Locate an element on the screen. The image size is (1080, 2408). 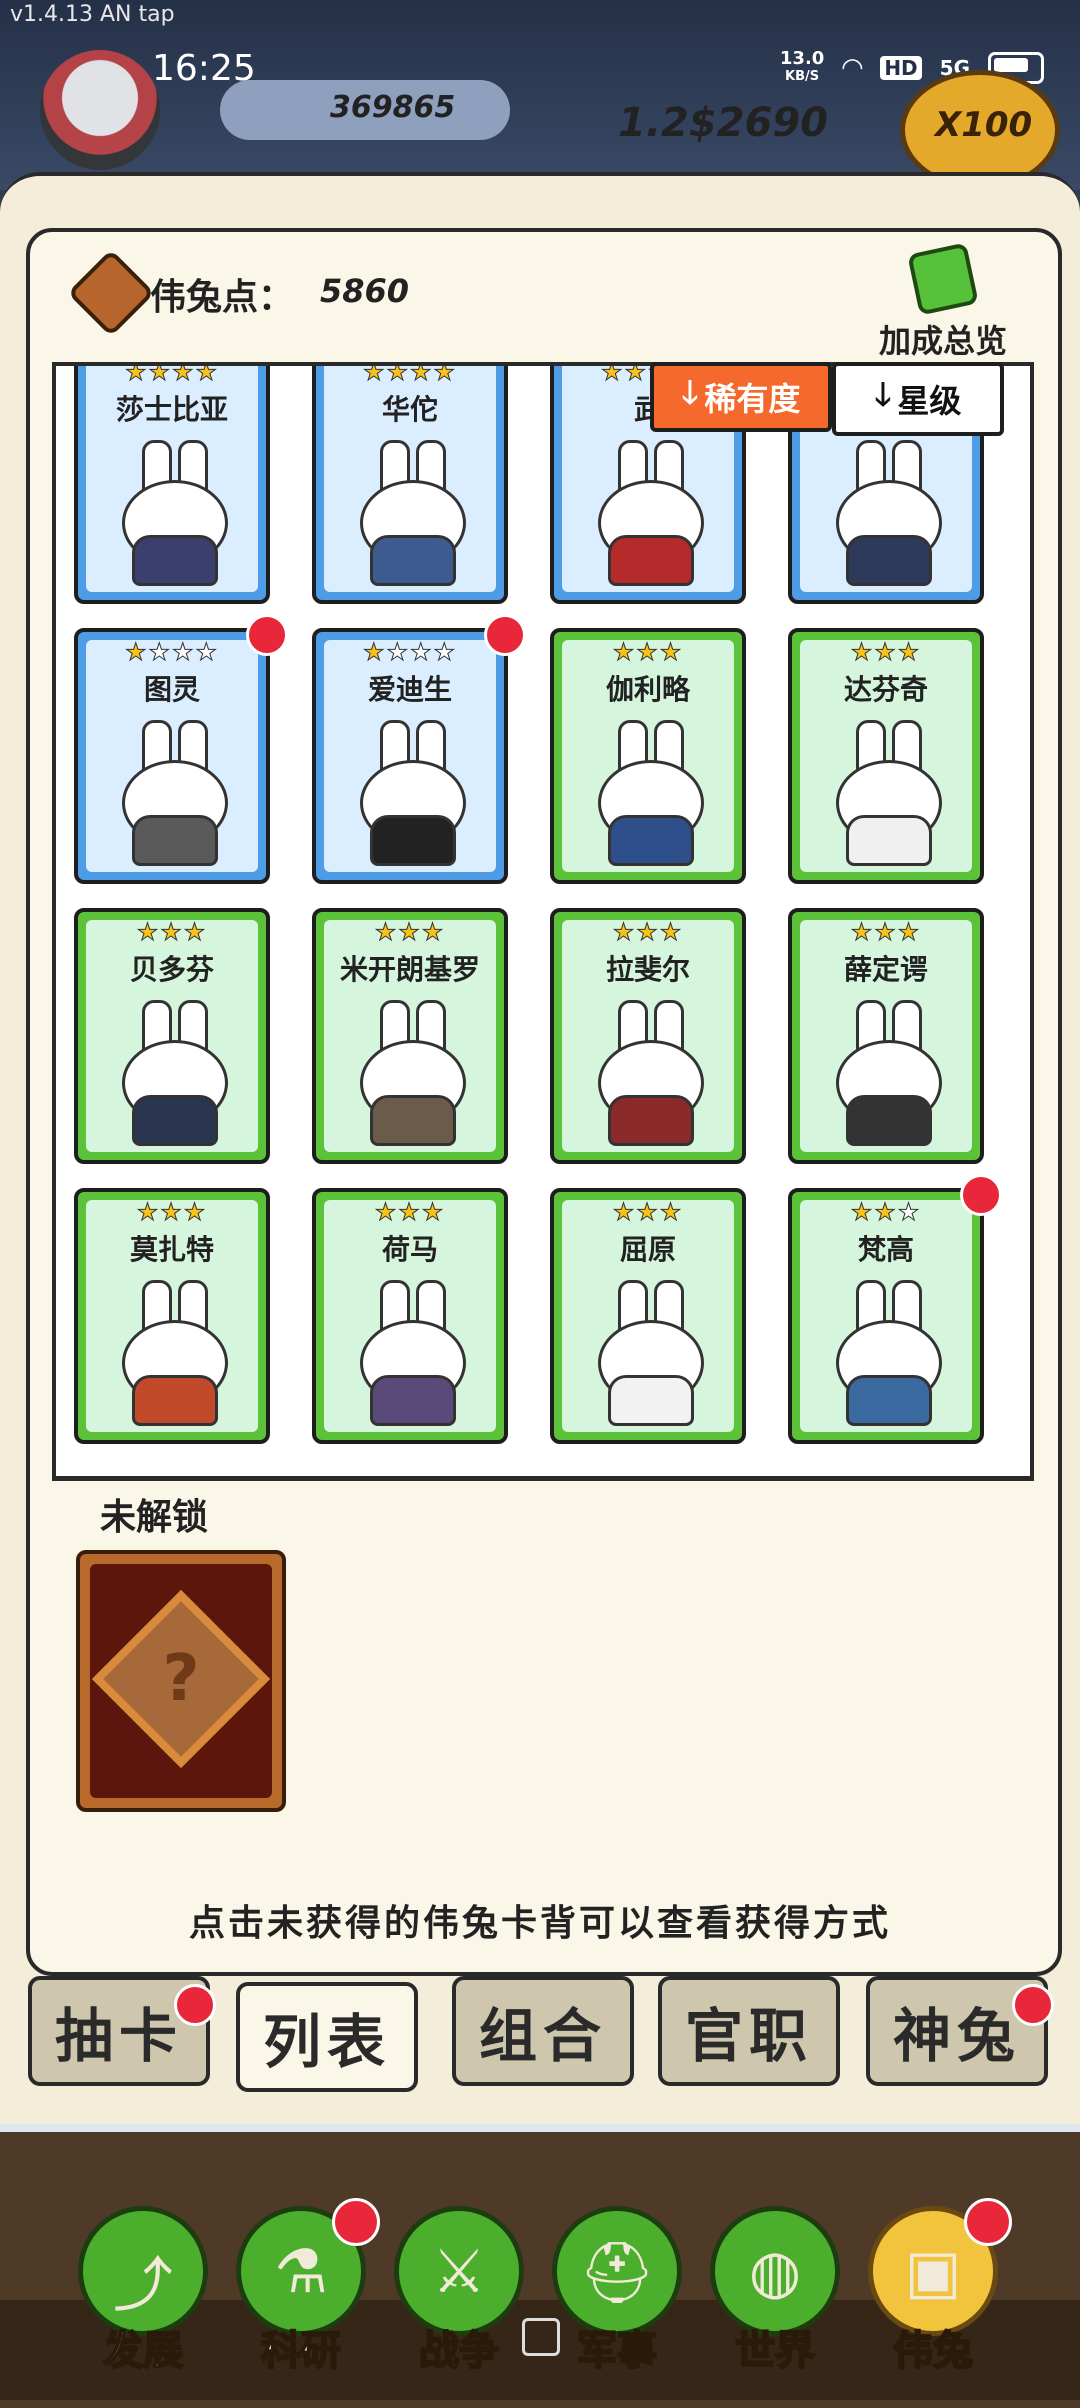
bonus-overview-label: 加成总览 is located at coordinates (942, 341).